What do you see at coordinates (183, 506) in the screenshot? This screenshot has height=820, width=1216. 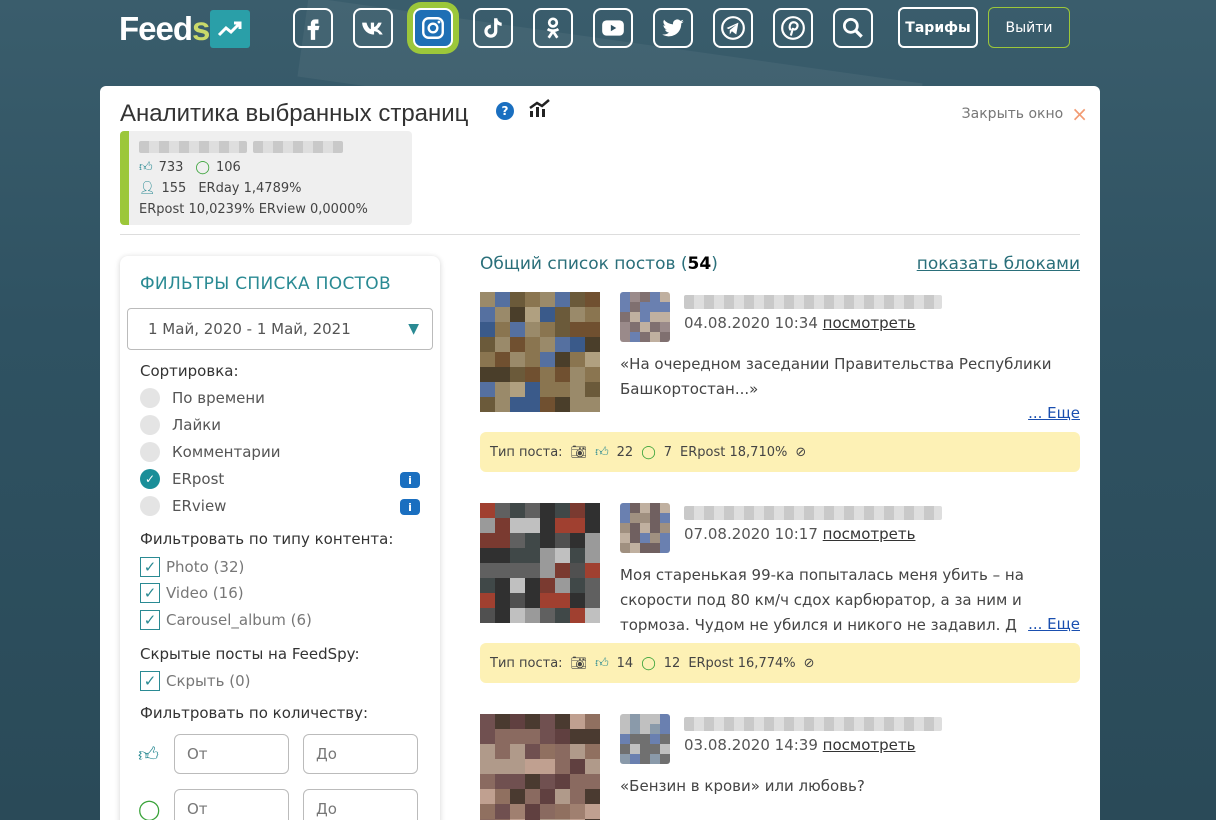 I see `sort-by-erview: ERview` at bounding box center [183, 506].